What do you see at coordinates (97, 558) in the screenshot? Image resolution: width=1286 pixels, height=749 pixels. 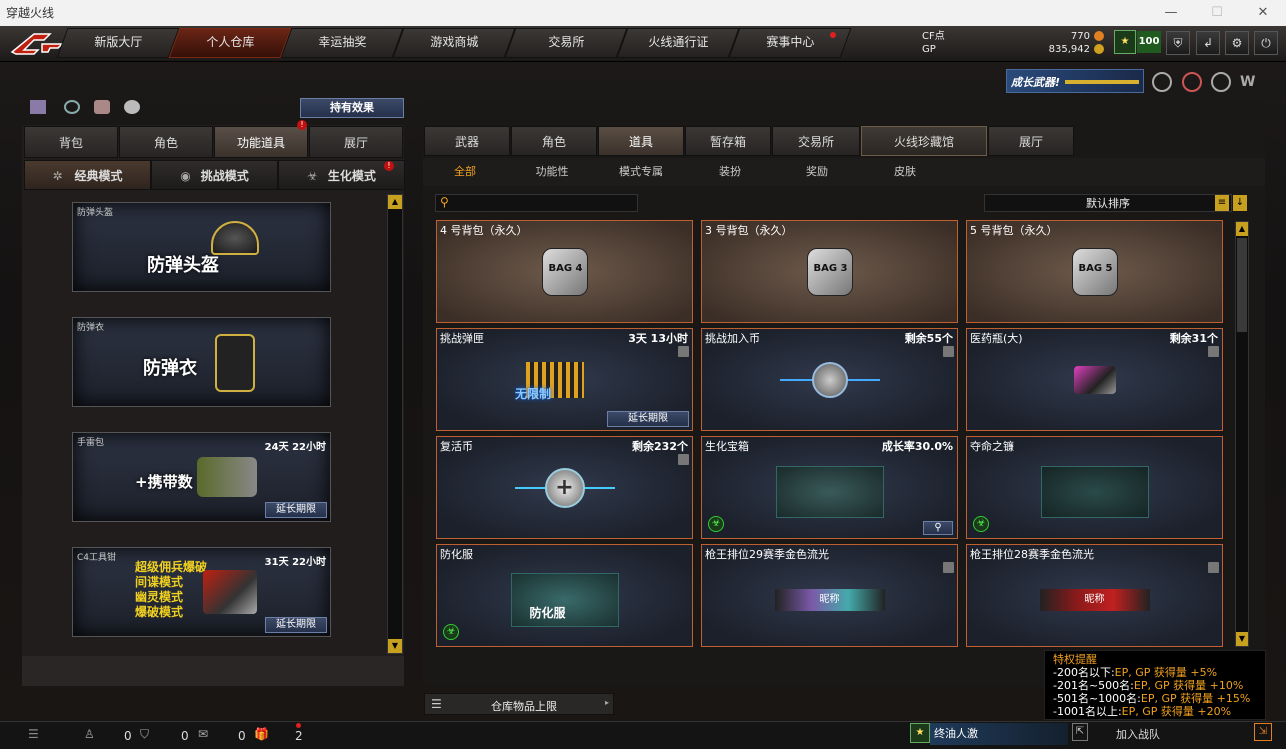 I see `item-label: C4工具钳` at bounding box center [97, 558].